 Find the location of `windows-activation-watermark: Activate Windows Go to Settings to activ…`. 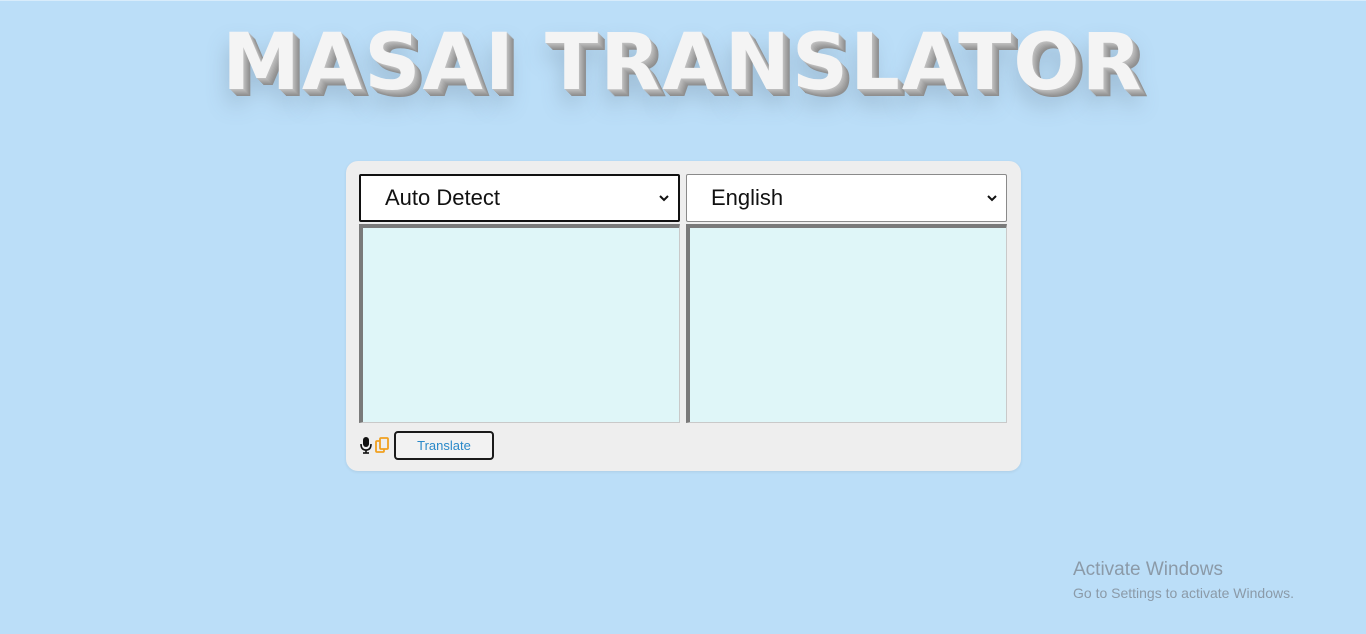

windows-activation-watermark: Activate Windows Go to Settings to activ… is located at coordinates (1183, 581).